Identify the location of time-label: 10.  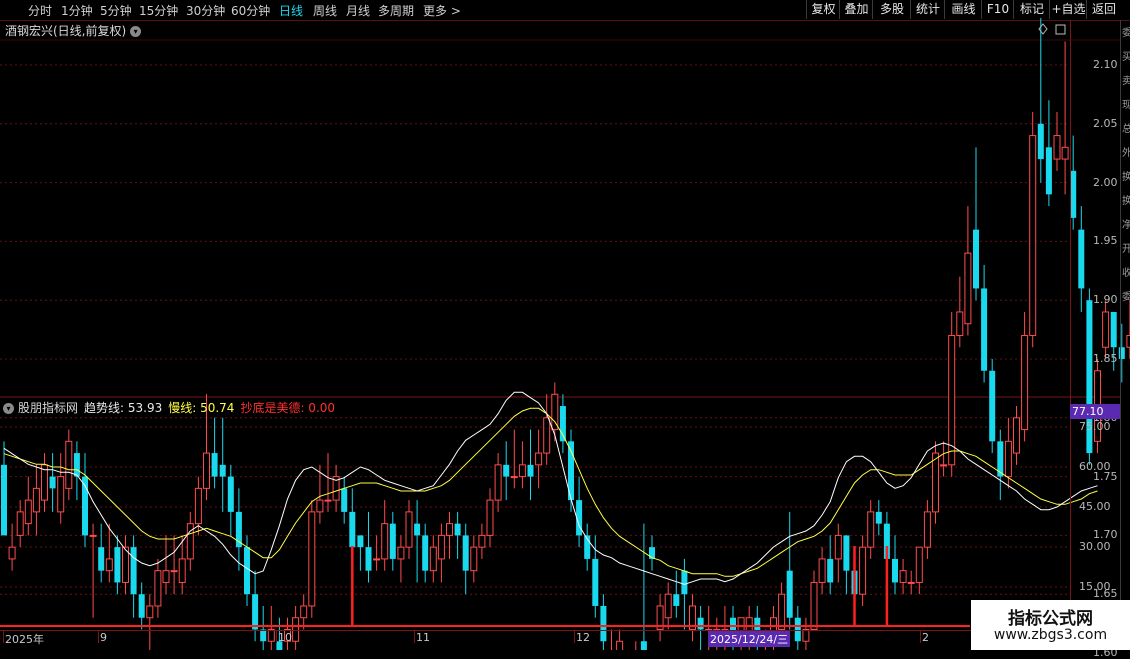
(285, 637).